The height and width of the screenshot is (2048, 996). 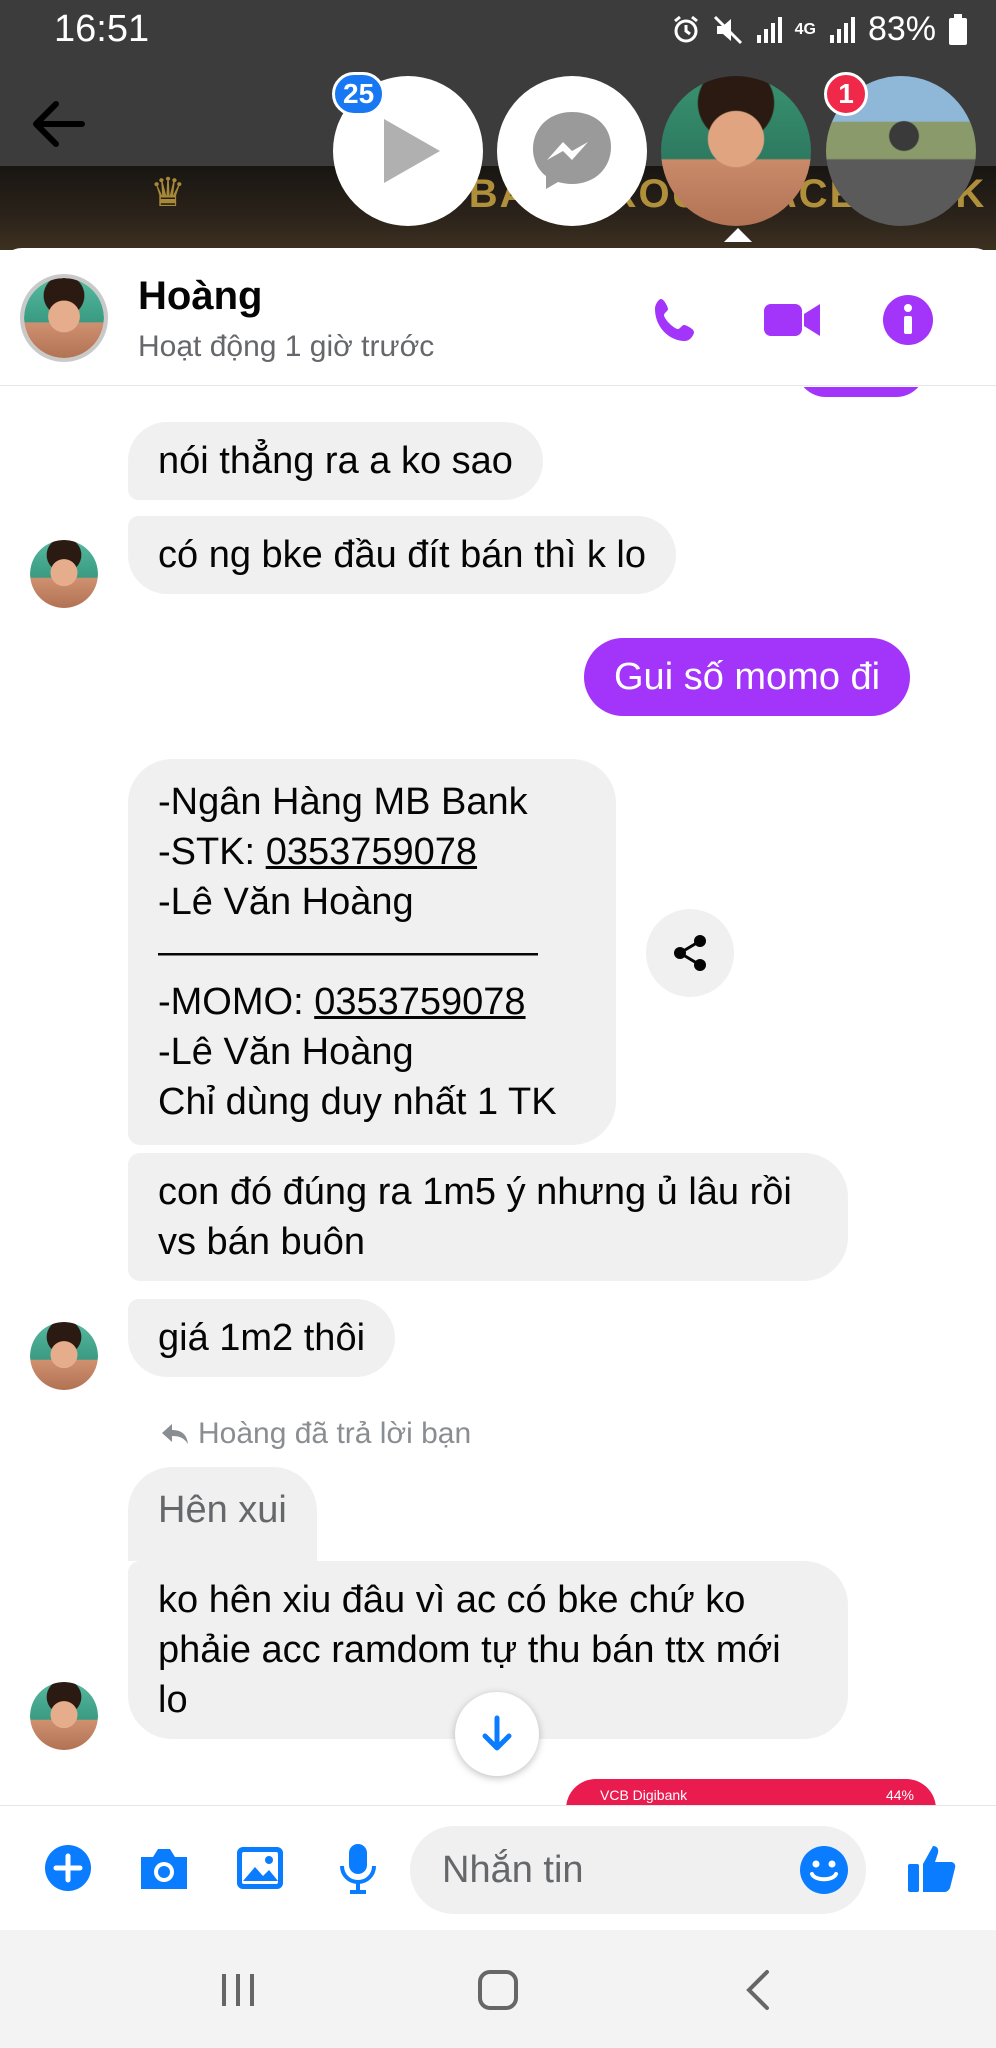 I want to click on call-button, so click(x=676, y=320).